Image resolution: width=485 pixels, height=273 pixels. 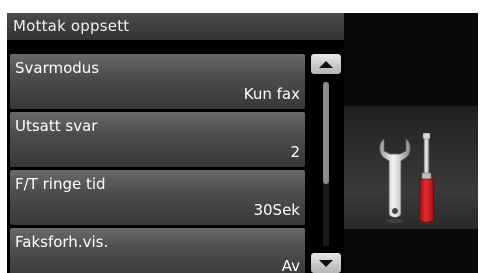 I want to click on scroll-down-button, so click(x=326, y=263).